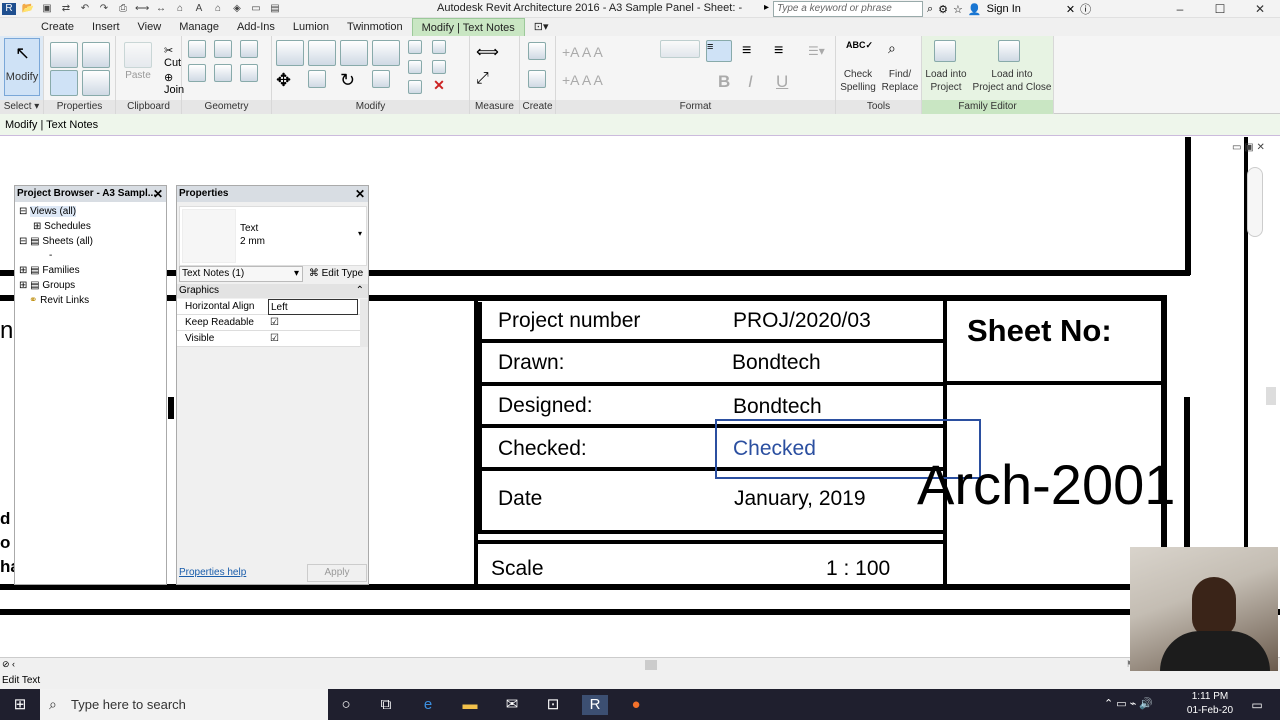 This screenshot has width=1280, height=720. What do you see at coordinates (1128, 703) in the screenshot?
I see `tray-icons: ⌃ ▭ ⌁ 🔊` at bounding box center [1128, 703].